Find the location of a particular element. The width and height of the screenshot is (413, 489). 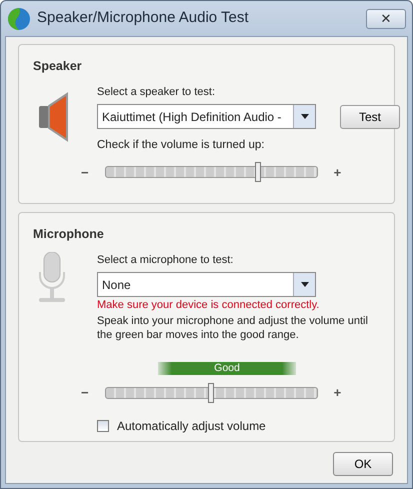

speaker-icon is located at coordinates (54, 117).